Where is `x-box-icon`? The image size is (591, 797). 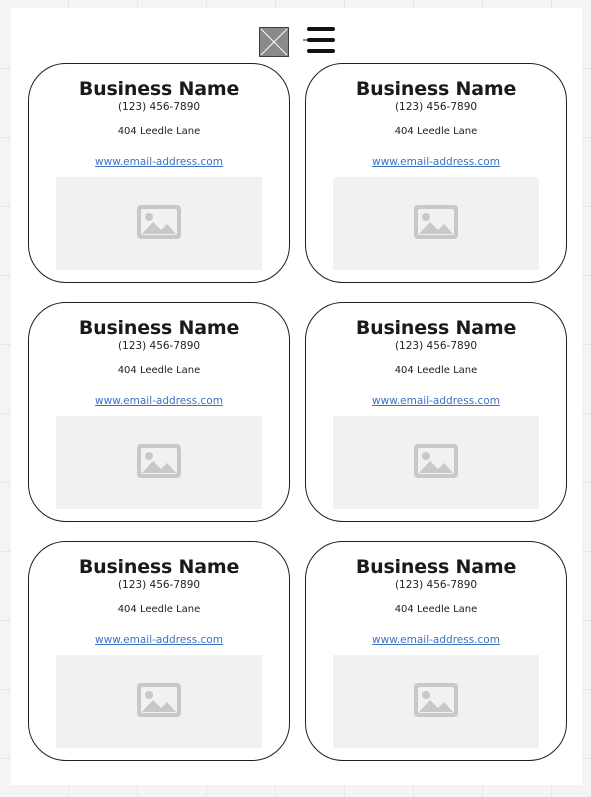
x-box-icon is located at coordinates (274, 42).